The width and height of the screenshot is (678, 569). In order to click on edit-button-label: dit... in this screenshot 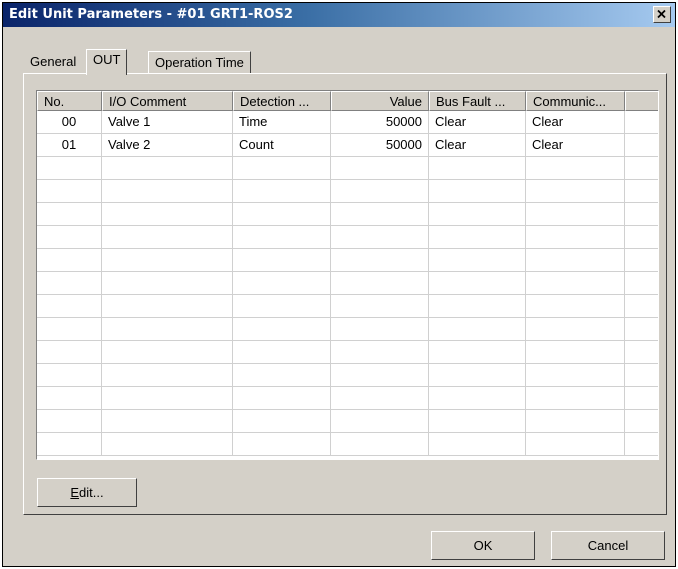, I will do `click(91, 492)`.